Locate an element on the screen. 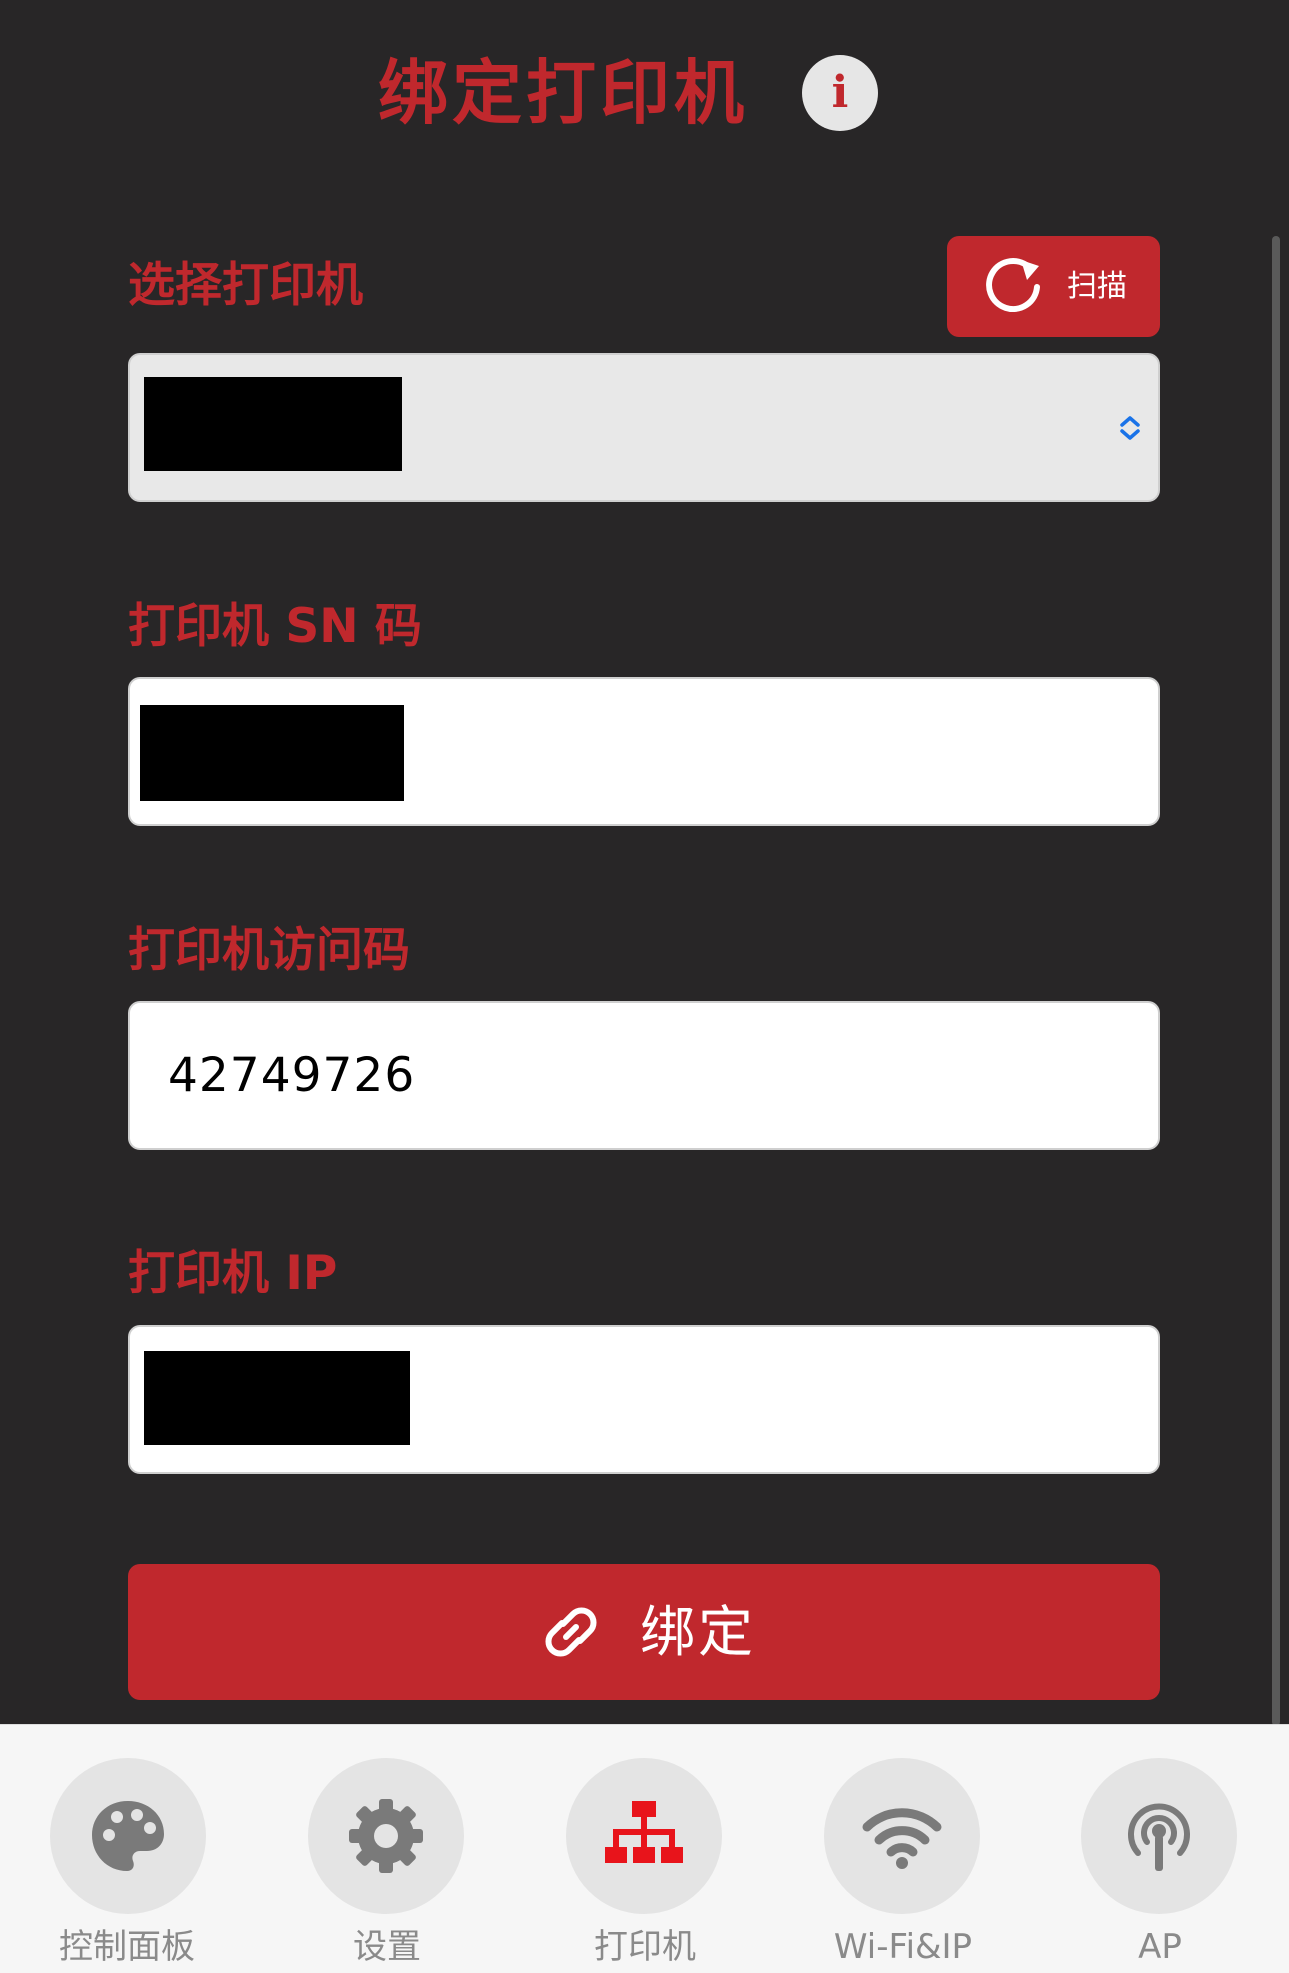  printer-select is located at coordinates (644, 427).